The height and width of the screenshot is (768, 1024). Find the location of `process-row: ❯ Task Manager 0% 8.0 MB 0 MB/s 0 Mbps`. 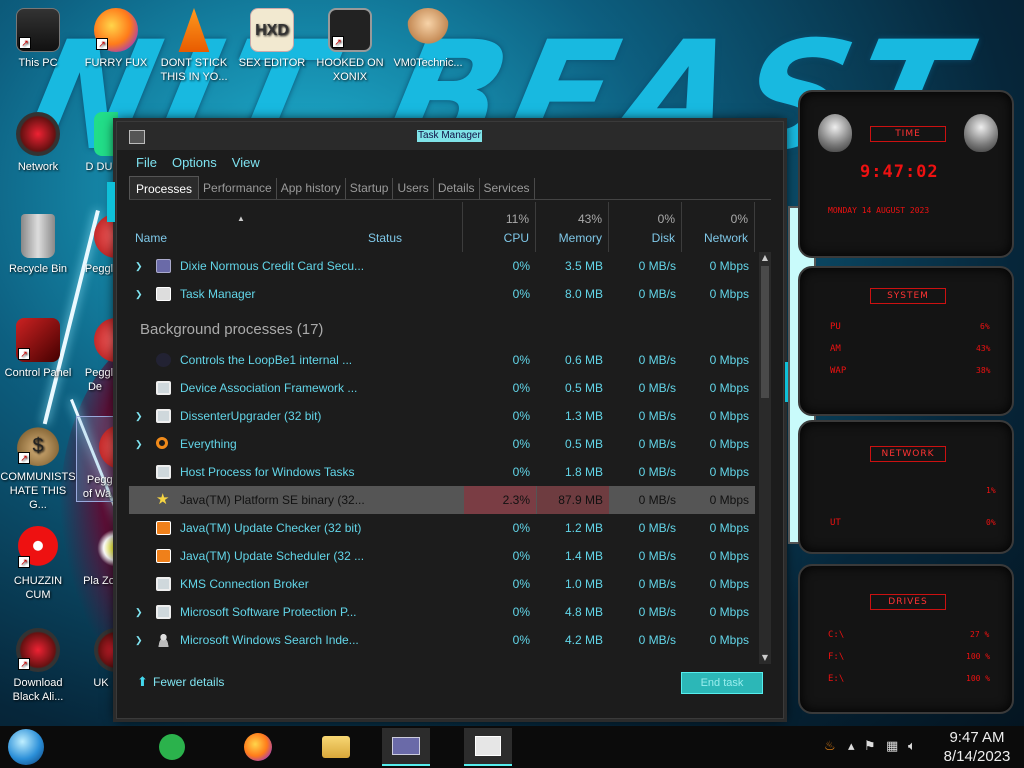

process-row: ❯ Task Manager 0% 8.0 MB 0 MB/s 0 Mbps is located at coordinates (442, 294).